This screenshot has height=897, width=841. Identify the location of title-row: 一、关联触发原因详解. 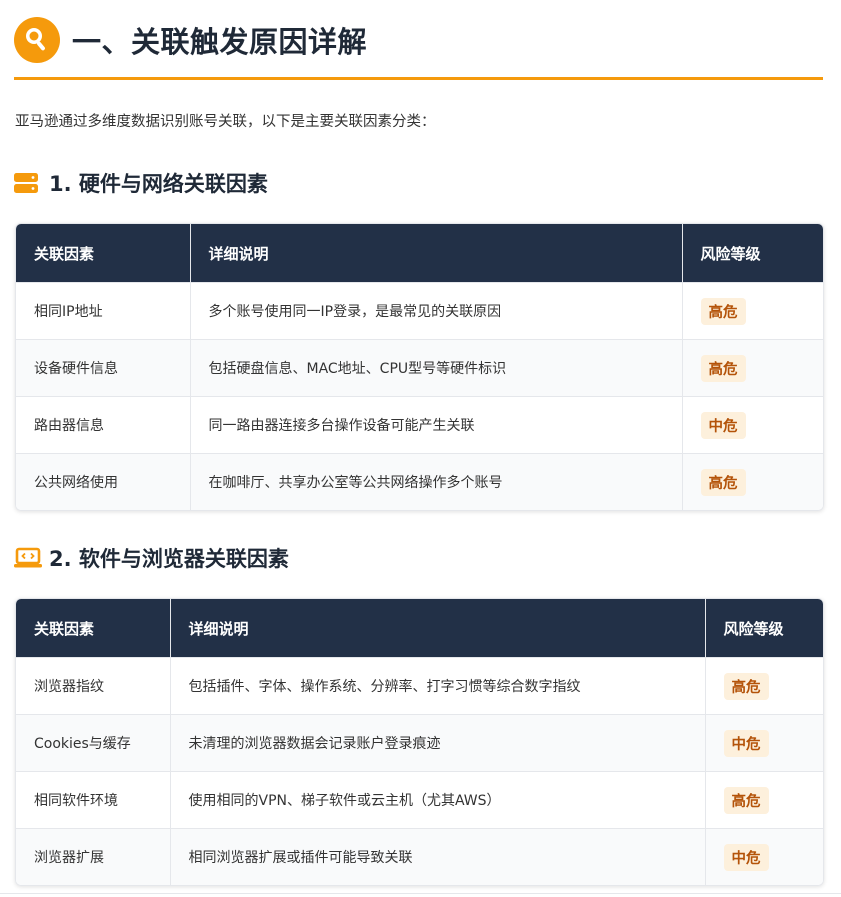
(190, 40).